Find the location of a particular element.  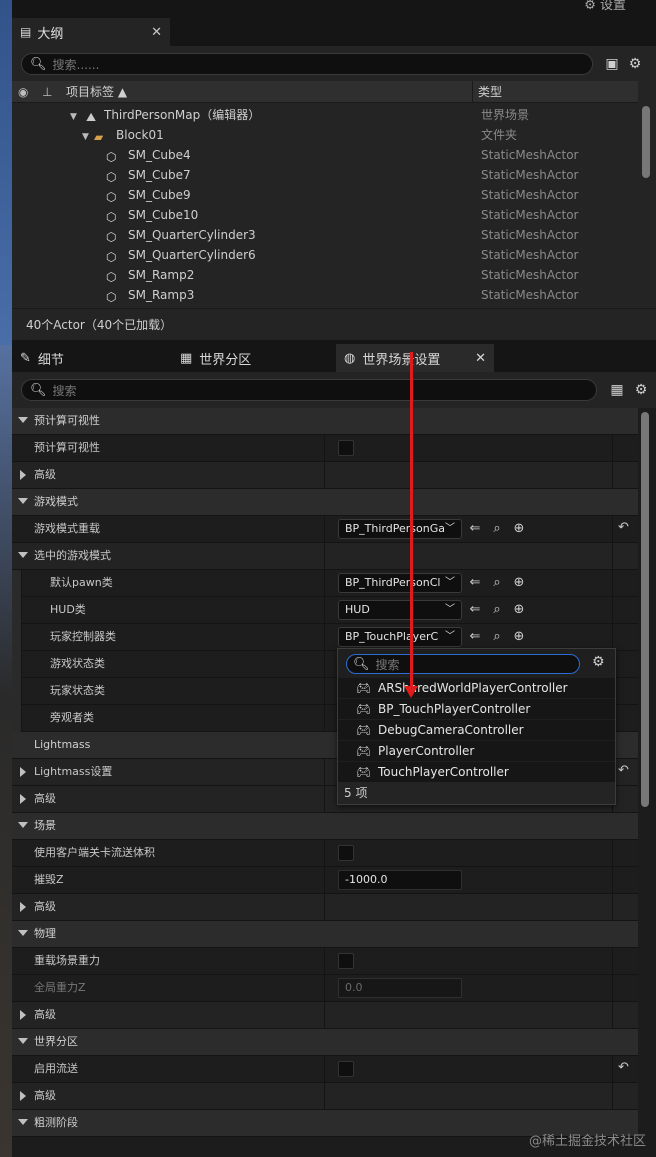

tree-row: ⬡ SM_Cube7 StaticMeshActor is located at coordinates (325, 175).